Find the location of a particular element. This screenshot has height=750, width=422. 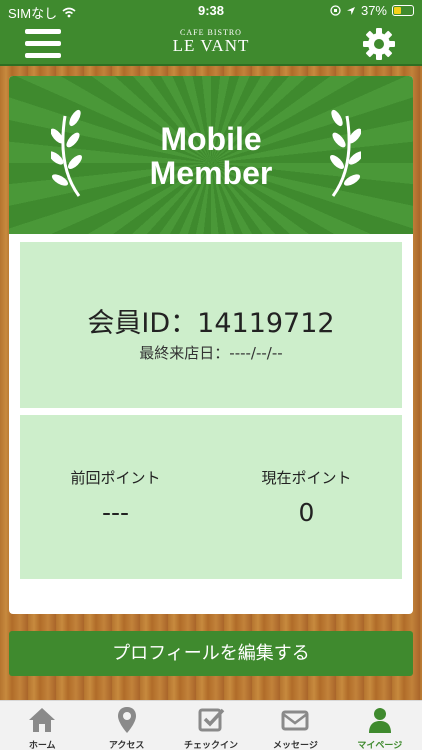

tab-mypage: マイページ is located at coordinates (380, 725).